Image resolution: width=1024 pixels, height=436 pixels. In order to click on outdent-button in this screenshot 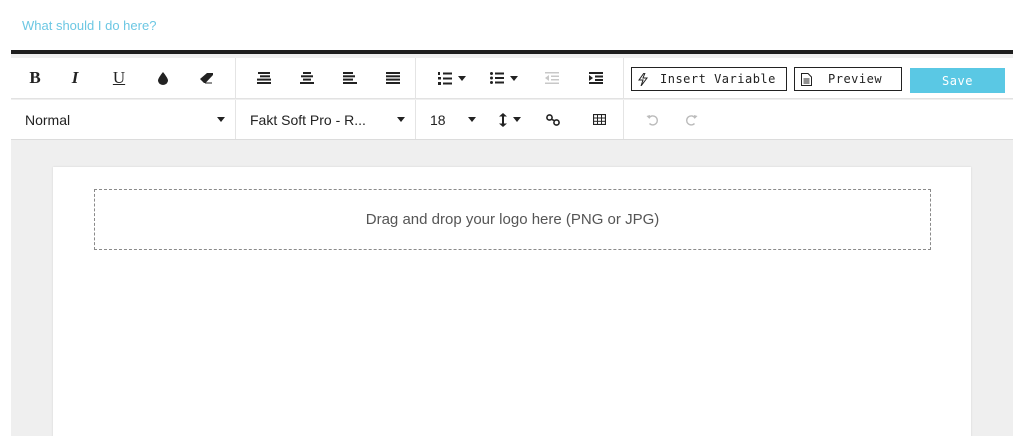, I will do `click(552, 78)`.